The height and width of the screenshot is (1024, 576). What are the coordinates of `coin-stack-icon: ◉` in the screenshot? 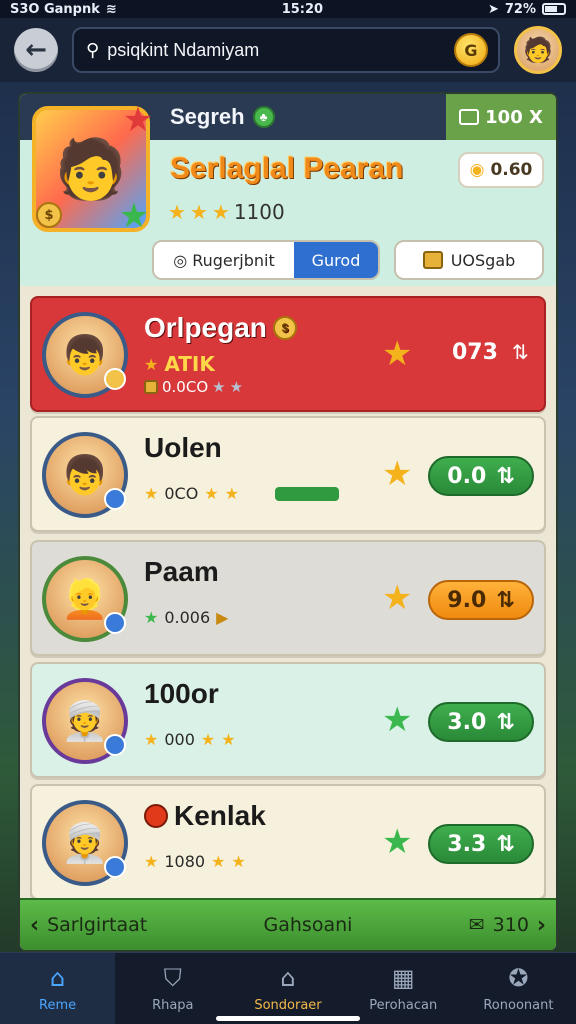 It's located at (477, 170).